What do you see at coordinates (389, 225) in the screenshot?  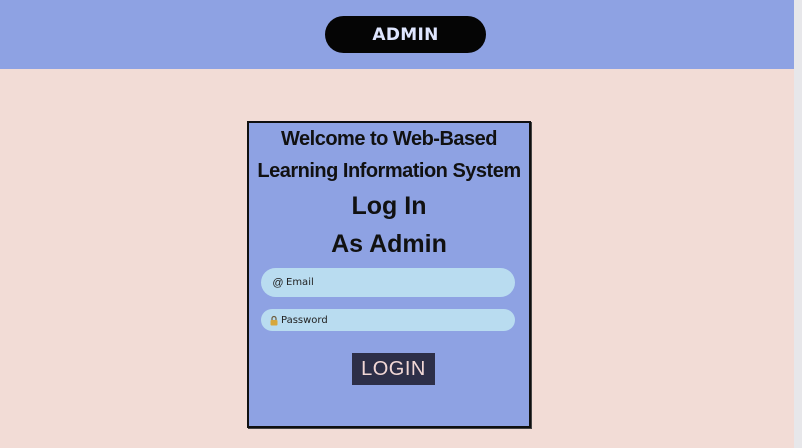 I see `login-heading: Log In As Admin` at bounding box center [389, 225].